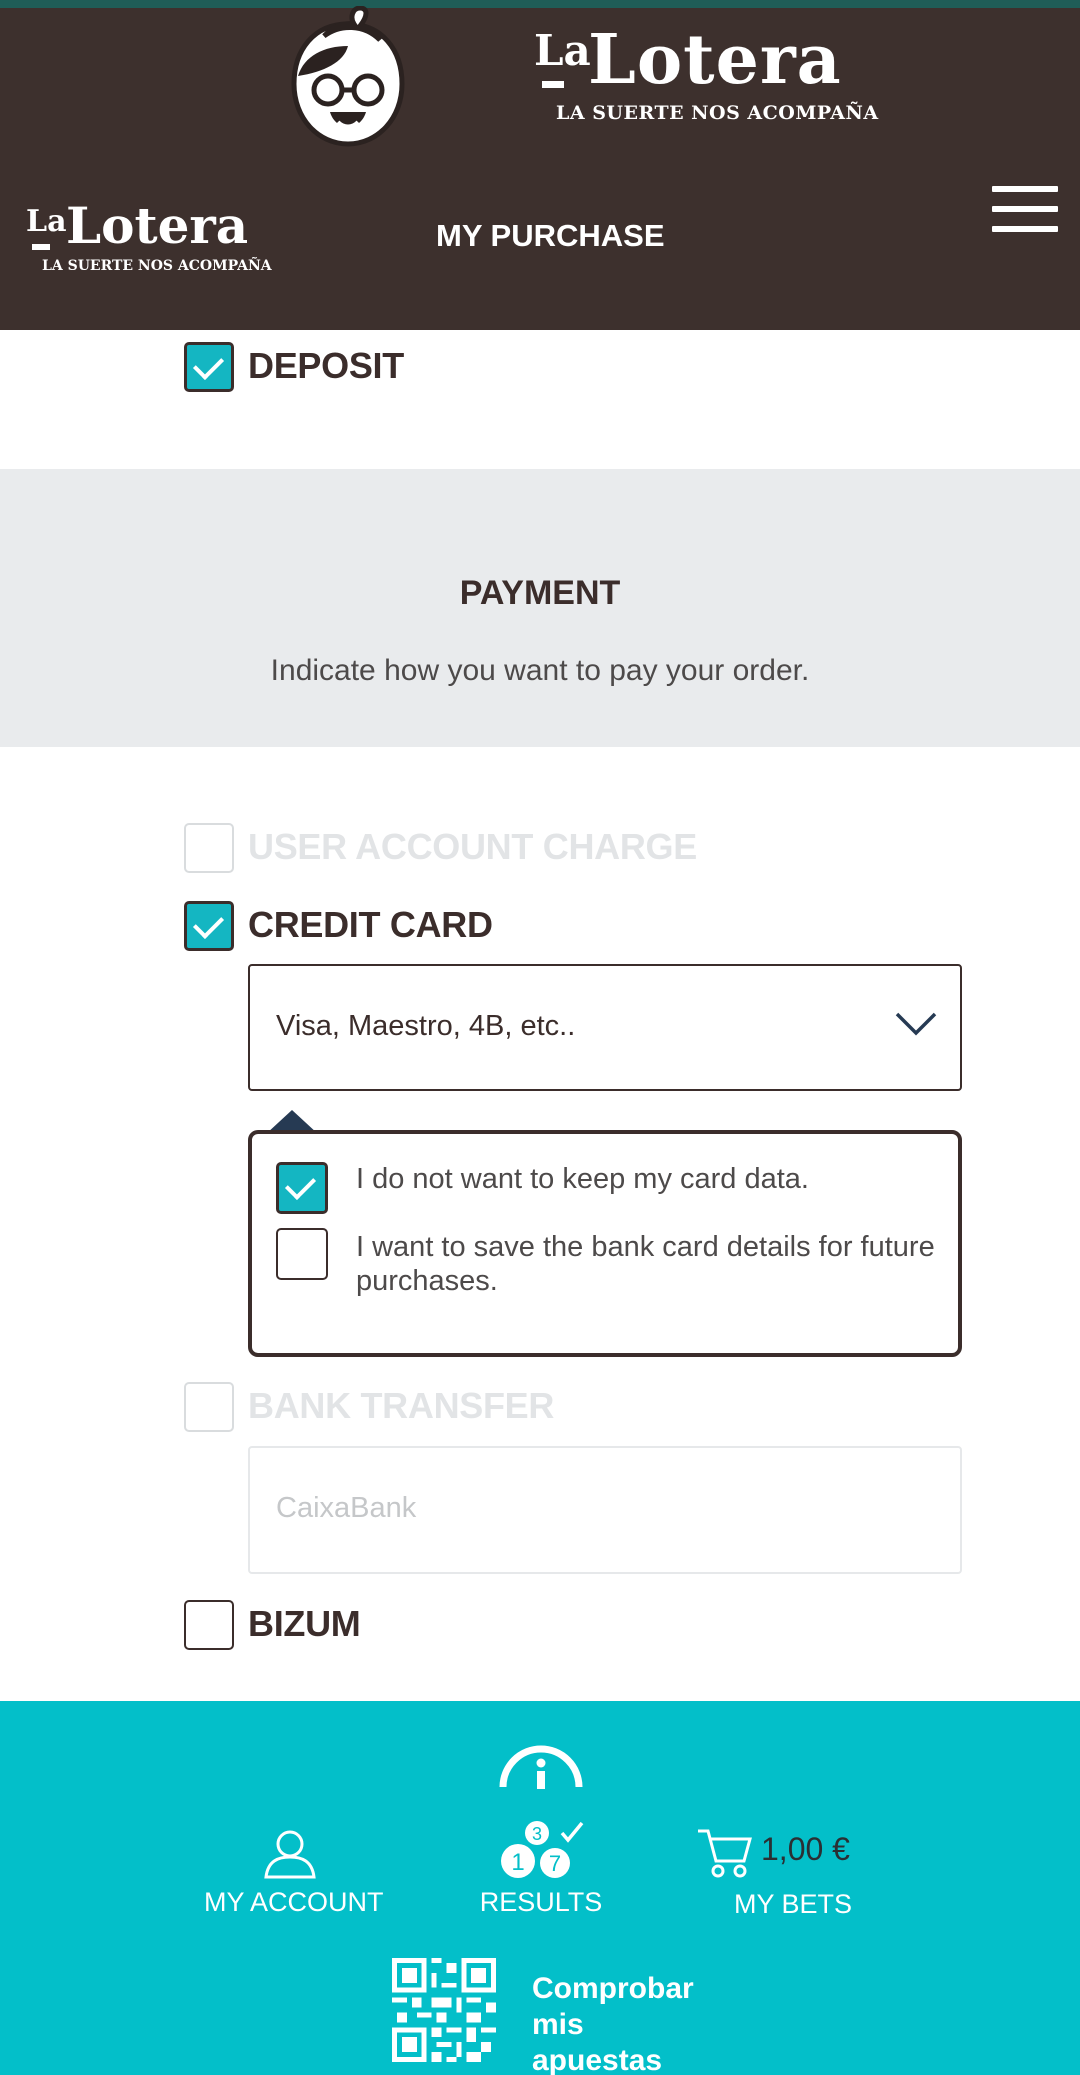  What do you see at coordinates (209, 367) in the screenshot?
I see `deposit-checkbox` at bounding box center [209, 367].